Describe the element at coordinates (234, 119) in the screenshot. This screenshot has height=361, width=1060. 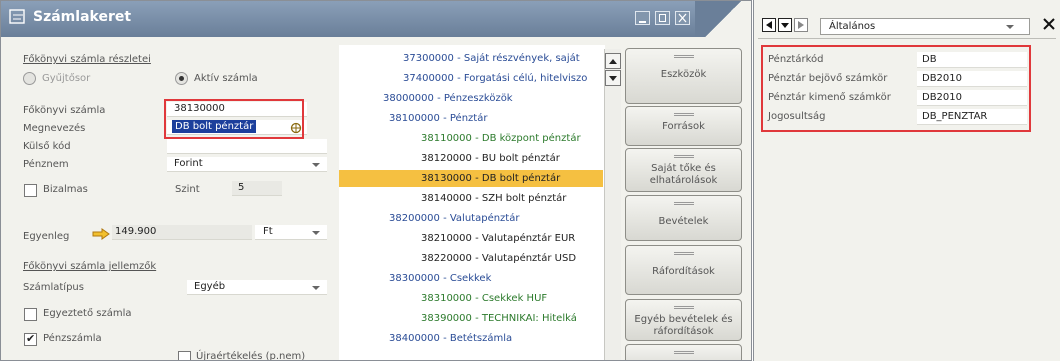
I see `highlight-box-account` at that location.